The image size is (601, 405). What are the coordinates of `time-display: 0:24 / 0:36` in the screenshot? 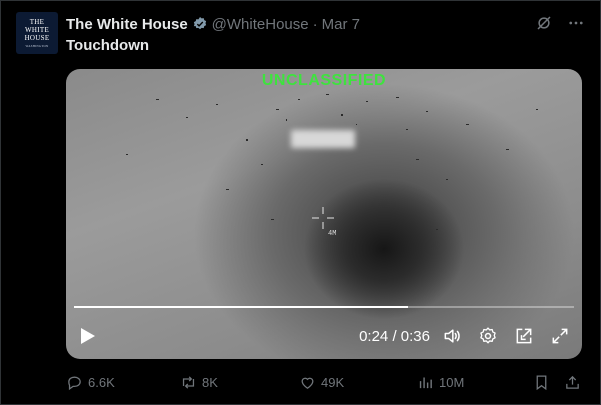 It's located at (394, 336).